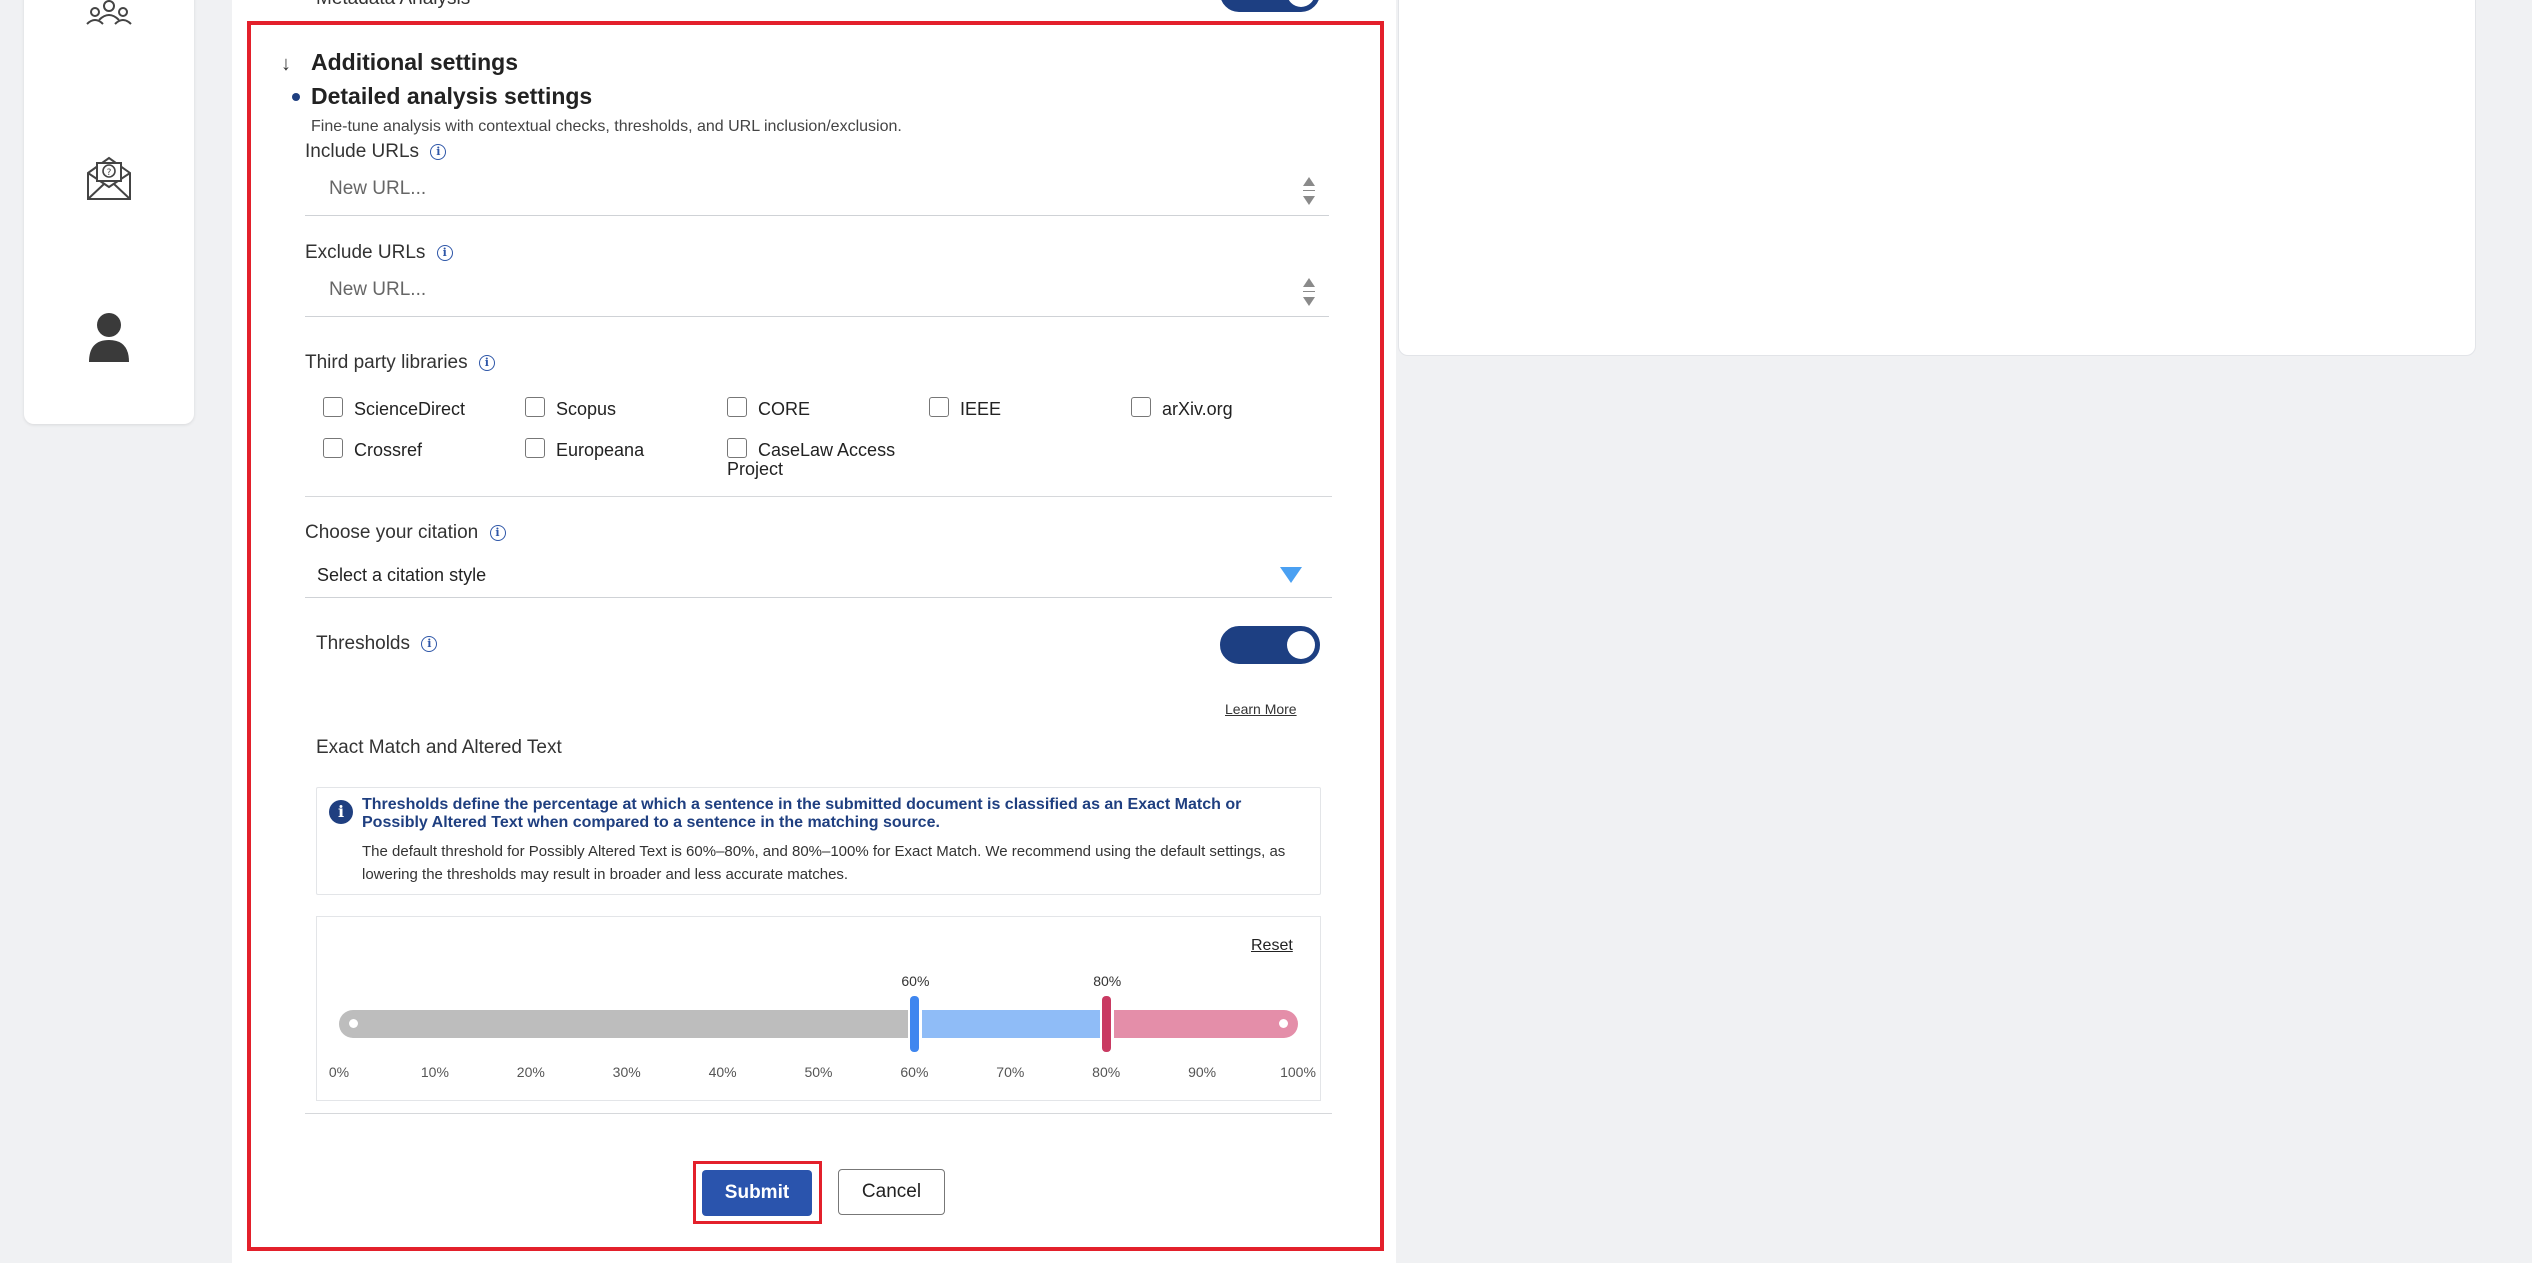 This screenshot has height=1263, width=2532. Describe the element at coordinates (811, 459) in the screenshot. I see `checkbox-label: CaseLaw Access Project` at that location.